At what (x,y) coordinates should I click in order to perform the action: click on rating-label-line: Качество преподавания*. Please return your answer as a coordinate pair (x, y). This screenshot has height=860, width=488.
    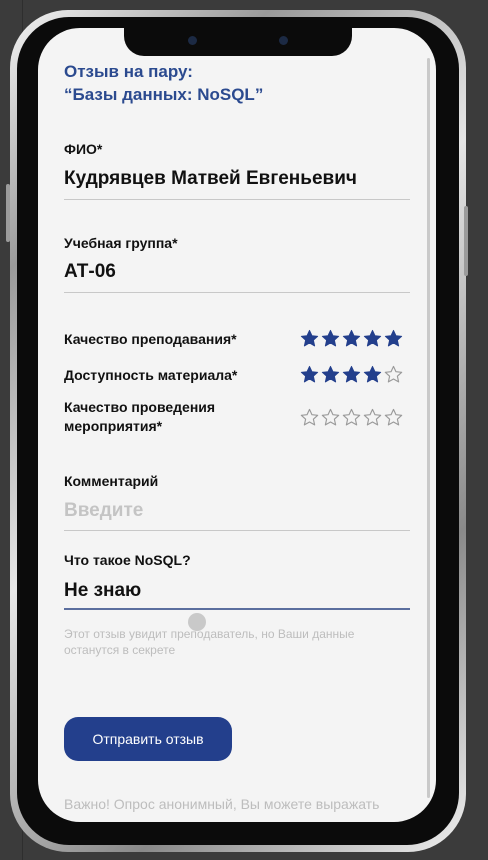
    Looking at the image, I should click on (150, 339).